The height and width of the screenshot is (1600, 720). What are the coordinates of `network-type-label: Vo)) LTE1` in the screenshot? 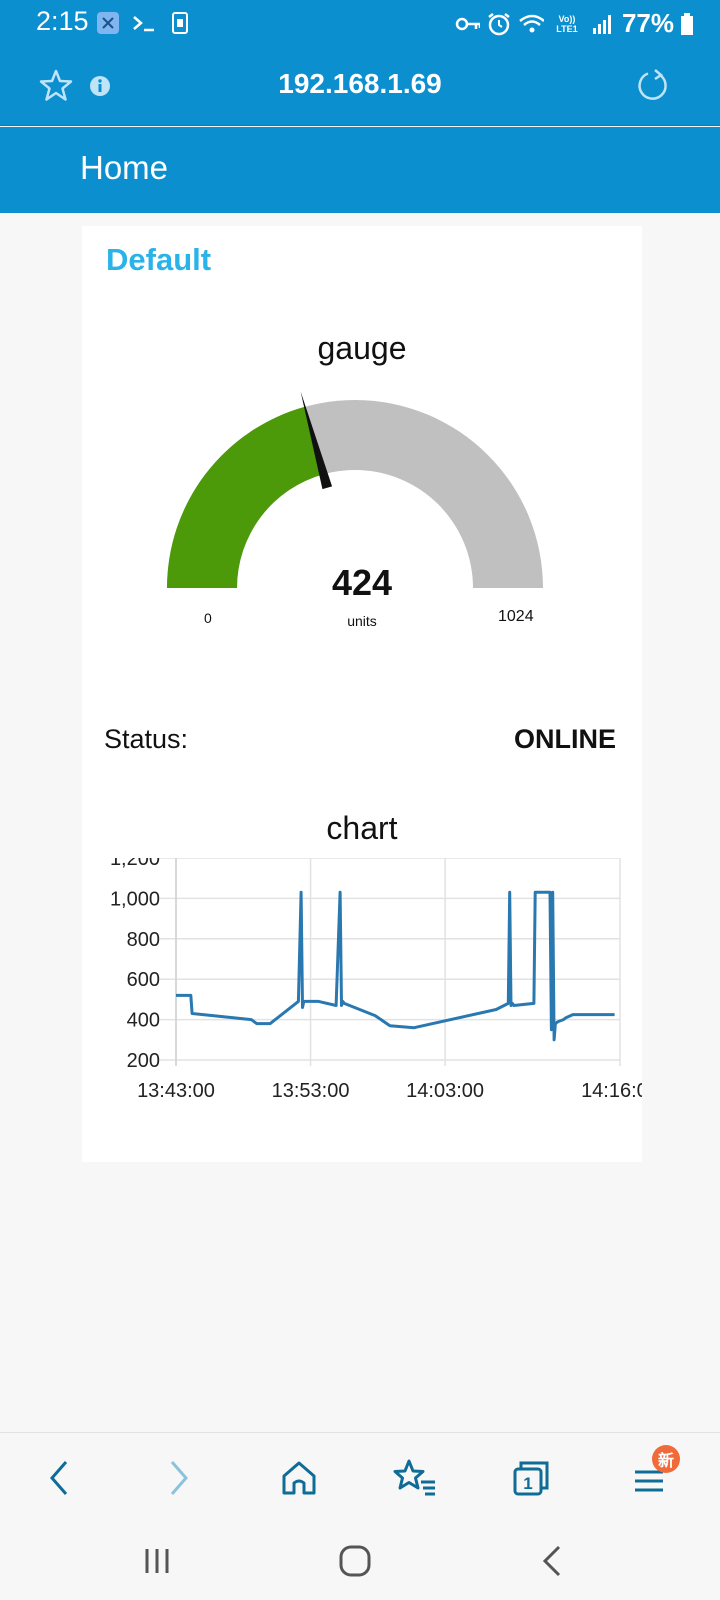 It's located at (567, 23).